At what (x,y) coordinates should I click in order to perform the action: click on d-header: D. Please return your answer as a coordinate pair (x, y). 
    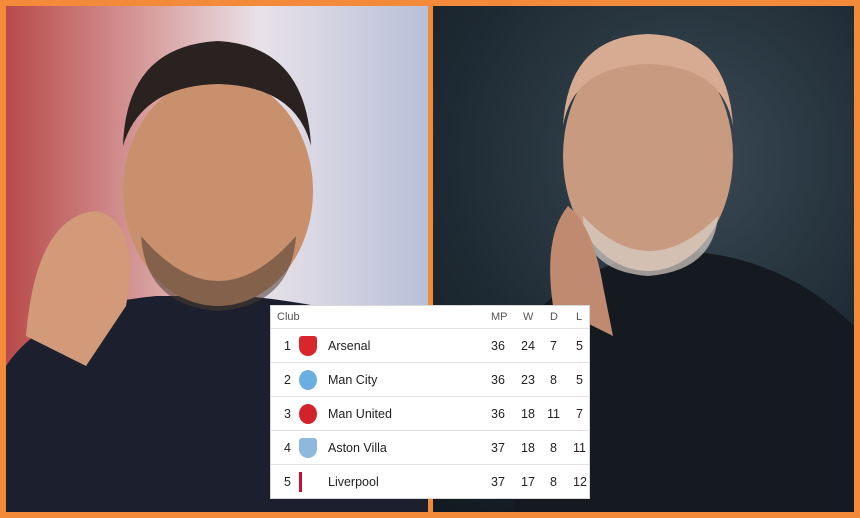
    Looking at the image, I should click on (554, 317).